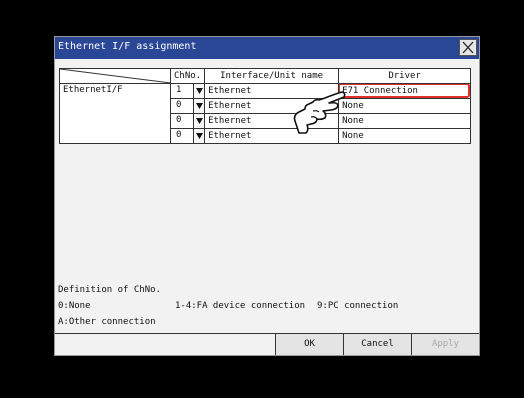  What do you see at coordinates (127, 46) in the screenshot?
I see `dialog-title: Ethernet I/F assignment` at bounding box center [127, 46].